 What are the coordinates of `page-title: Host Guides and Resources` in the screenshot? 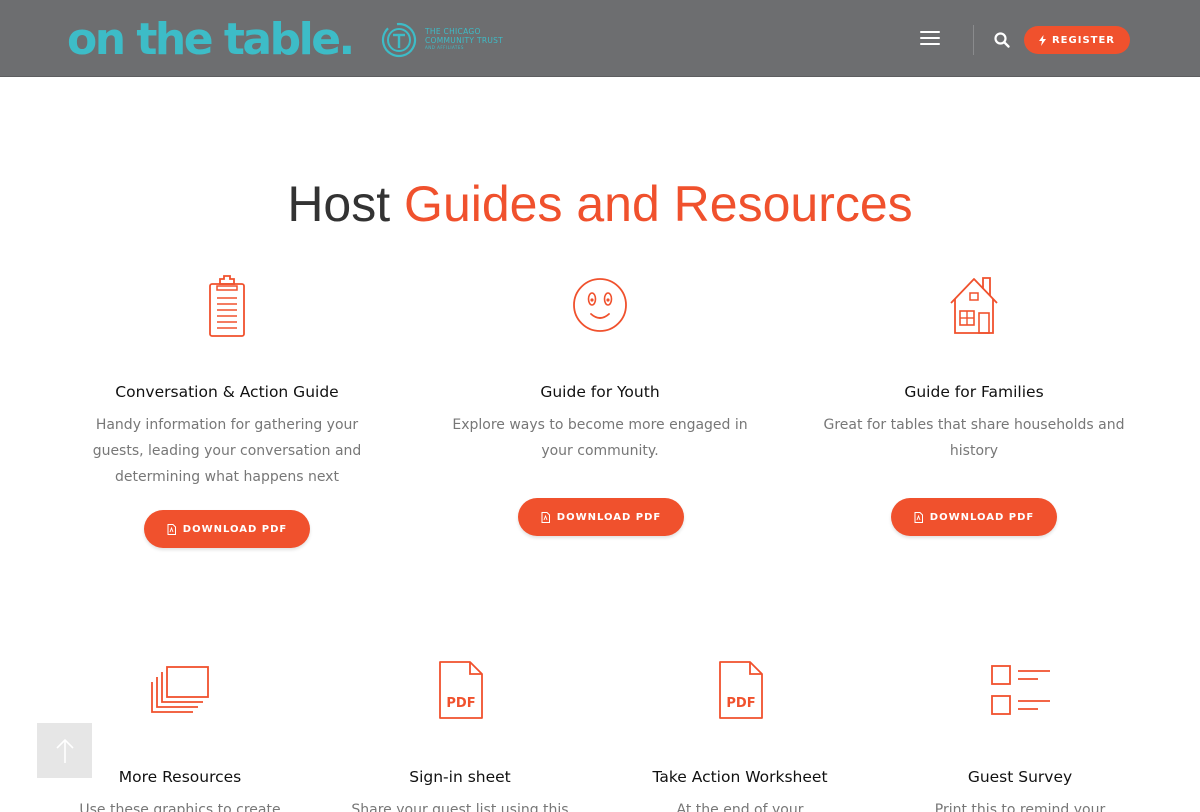 It's located at (600, 204).